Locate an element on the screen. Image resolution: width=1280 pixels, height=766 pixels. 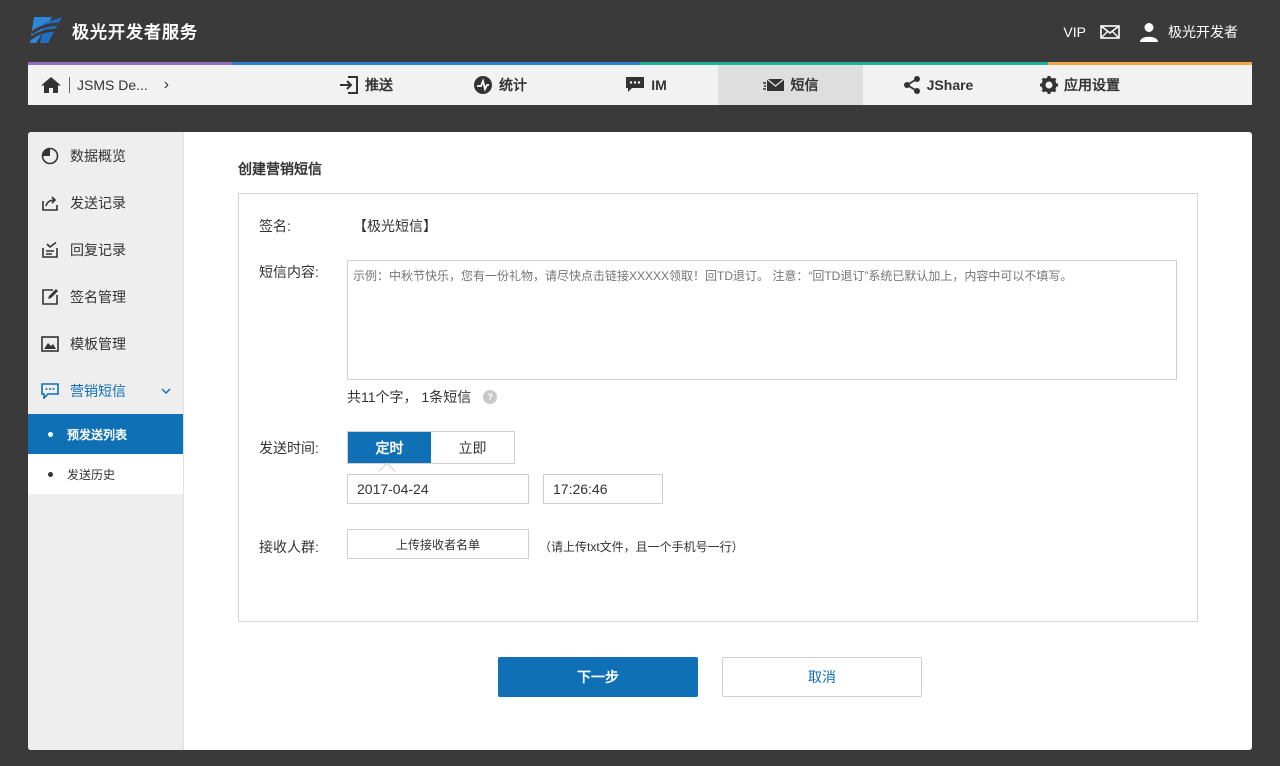
breadcrumb: JSMS De... › is located at coordinates (104, 85).